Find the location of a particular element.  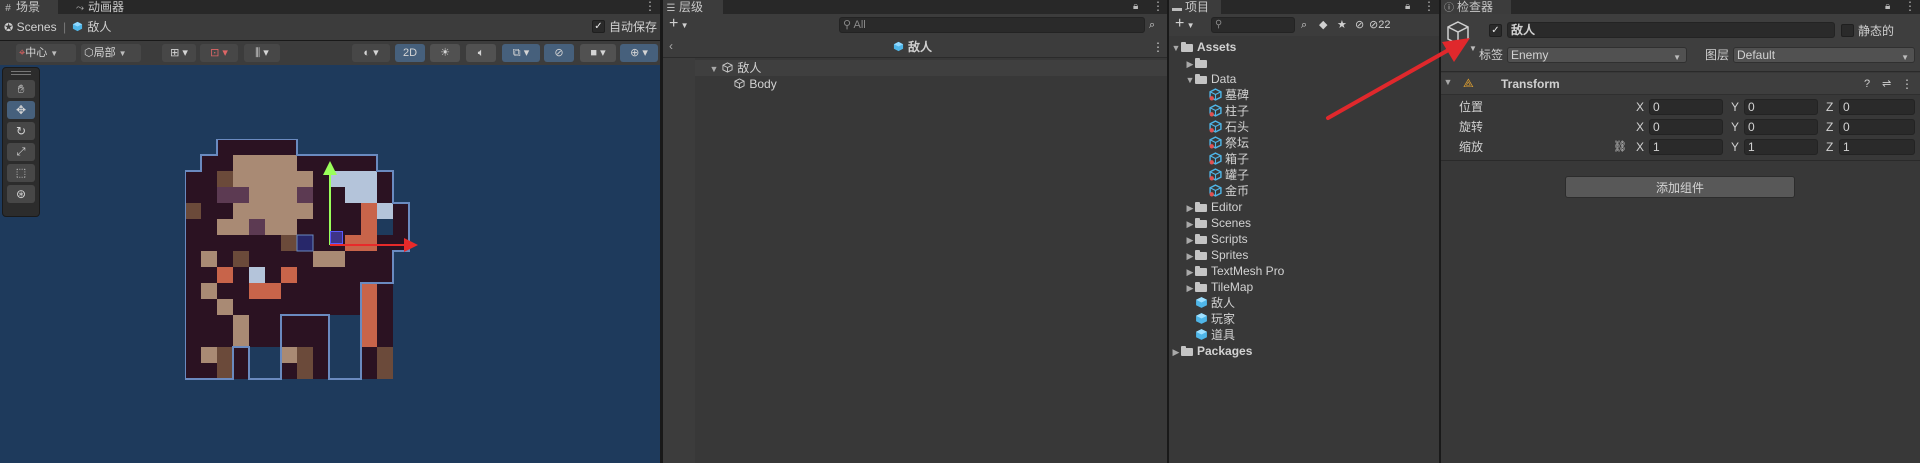

project-item: 祭坛 is located at coordinates (1304, 143).